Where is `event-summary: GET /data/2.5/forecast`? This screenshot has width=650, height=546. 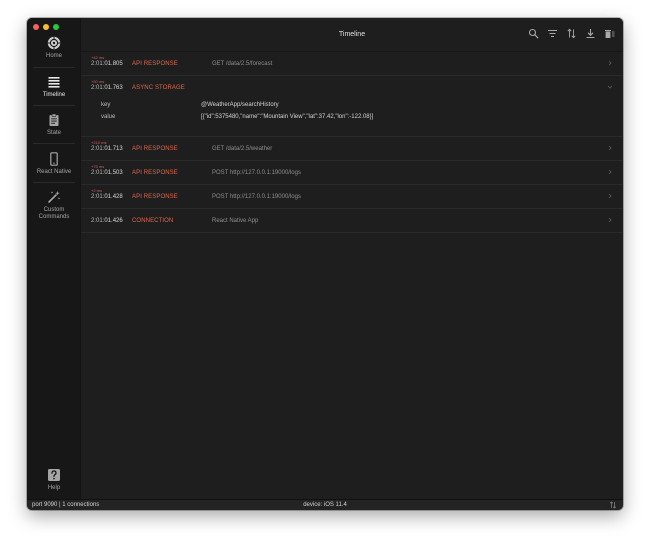 event-summary: GET /data/2.5/forecast is located at coordinates (242, 64).